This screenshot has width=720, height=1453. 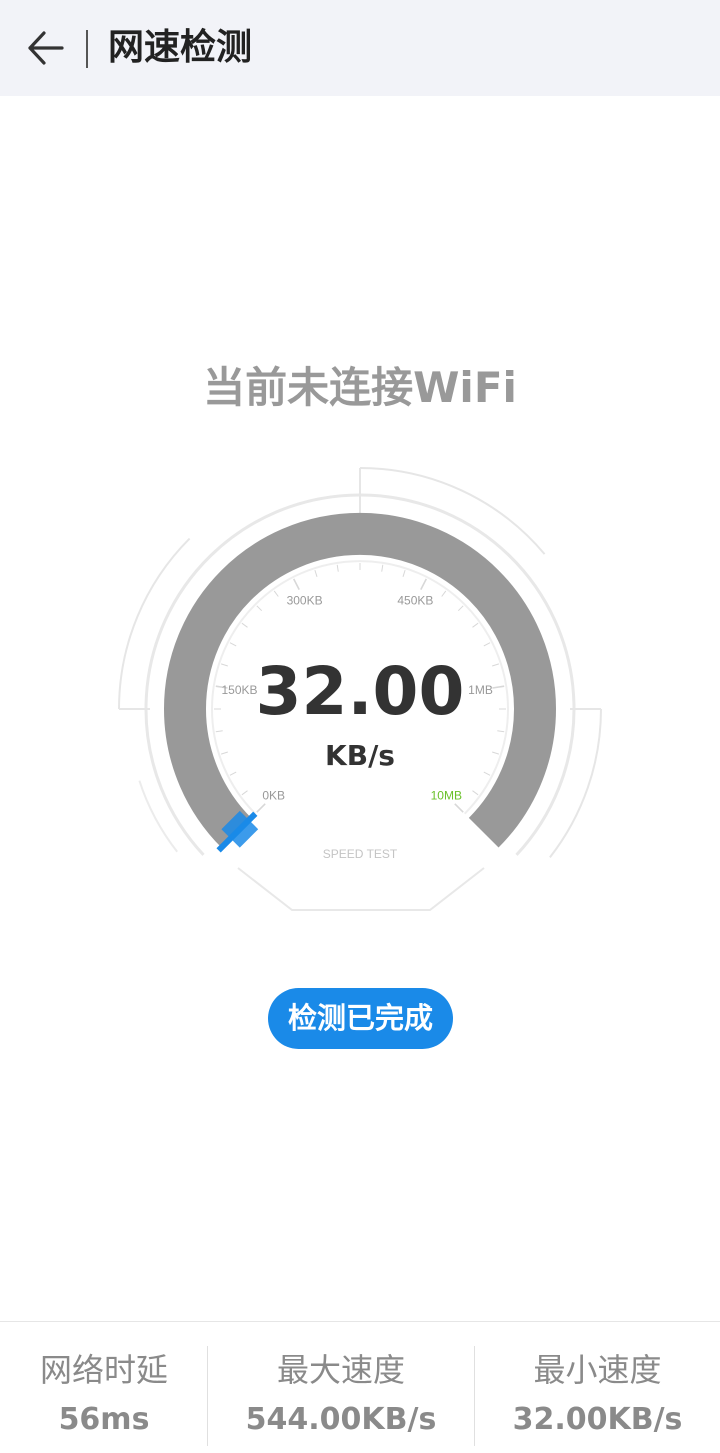 I want to click on back-button, so click(x=46, y=48).